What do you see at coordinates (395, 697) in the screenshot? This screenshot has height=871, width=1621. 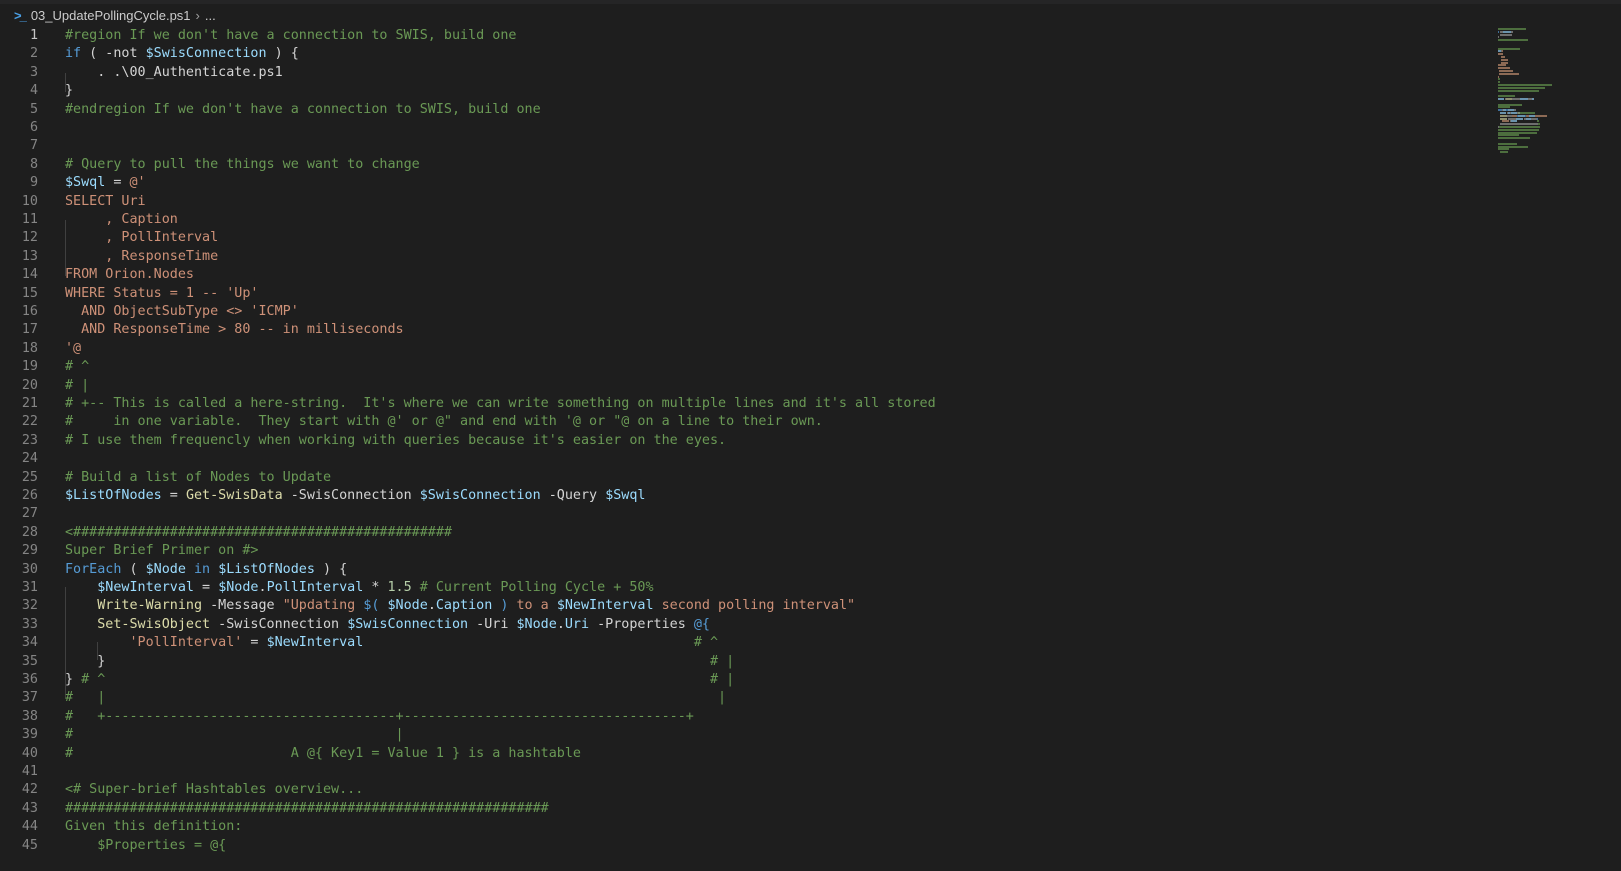 I see `line-code: # | |` at bounding box center [395, 697].